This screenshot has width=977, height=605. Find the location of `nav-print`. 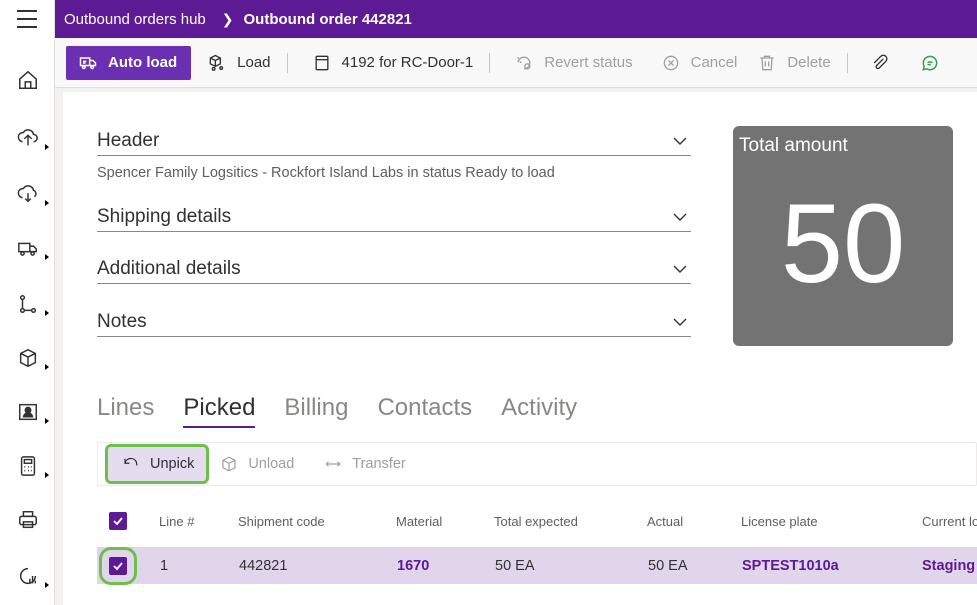

nav-print is located at coordinates (27, 520).